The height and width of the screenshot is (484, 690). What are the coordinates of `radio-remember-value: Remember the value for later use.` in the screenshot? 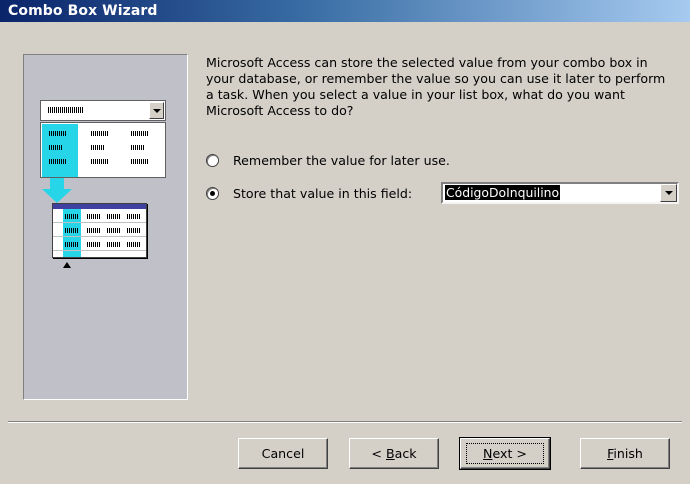 It's located at (328, 160).